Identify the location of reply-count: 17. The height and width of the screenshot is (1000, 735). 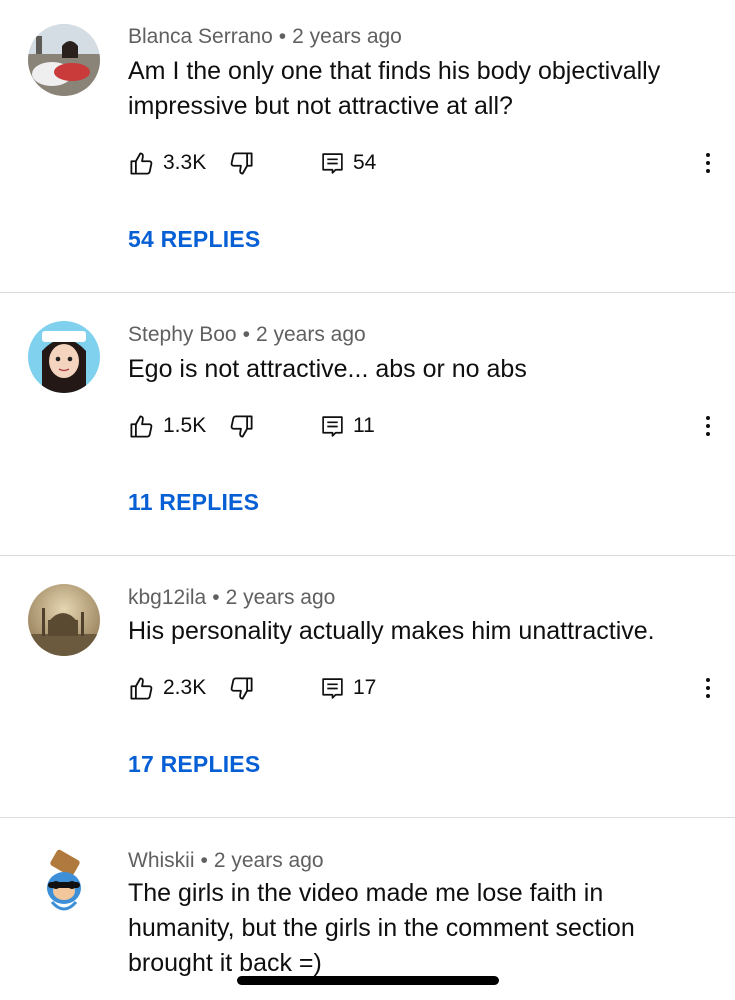
(365, 687).